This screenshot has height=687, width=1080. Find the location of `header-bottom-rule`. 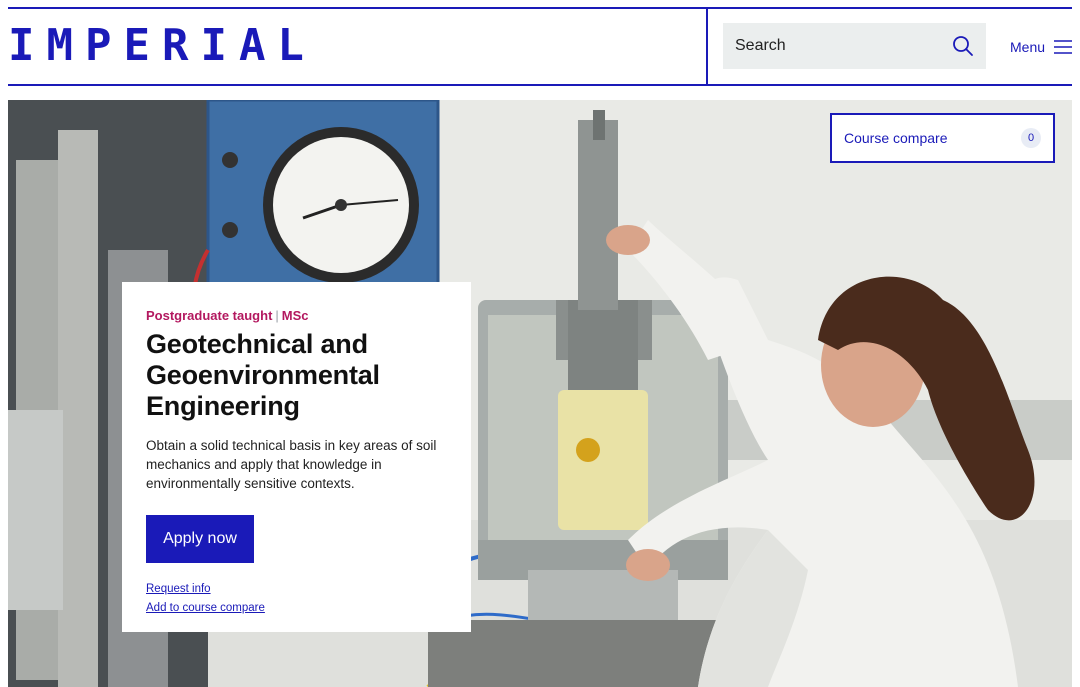

header-bottom-rule is located at coordinates (540, 85).